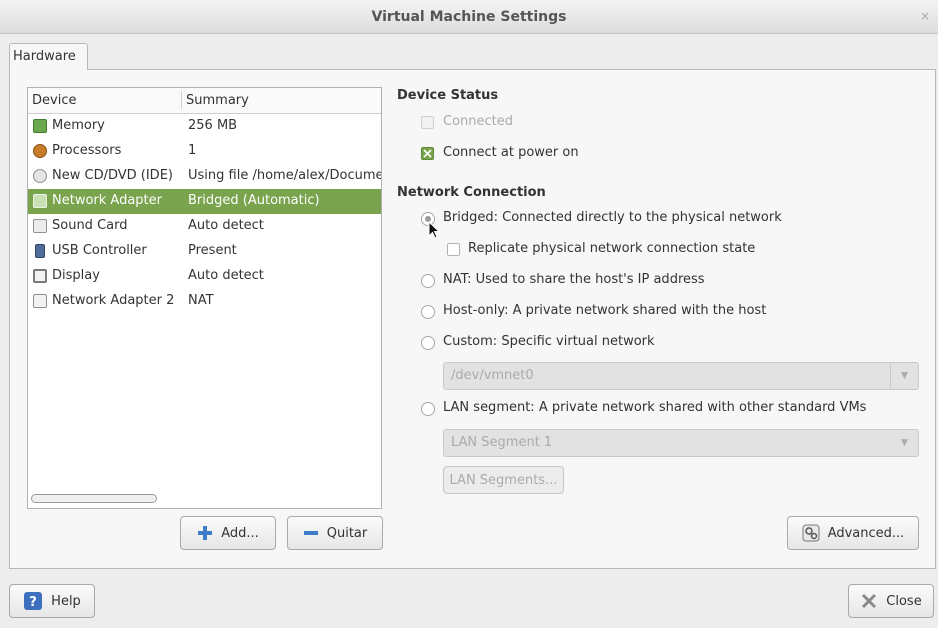 The width and height of the screenshot is (938, 628). Describe the element at coordinates (254, 200) in the screenshot. I see `device-summary: Bridged (Automatic)` at that location.